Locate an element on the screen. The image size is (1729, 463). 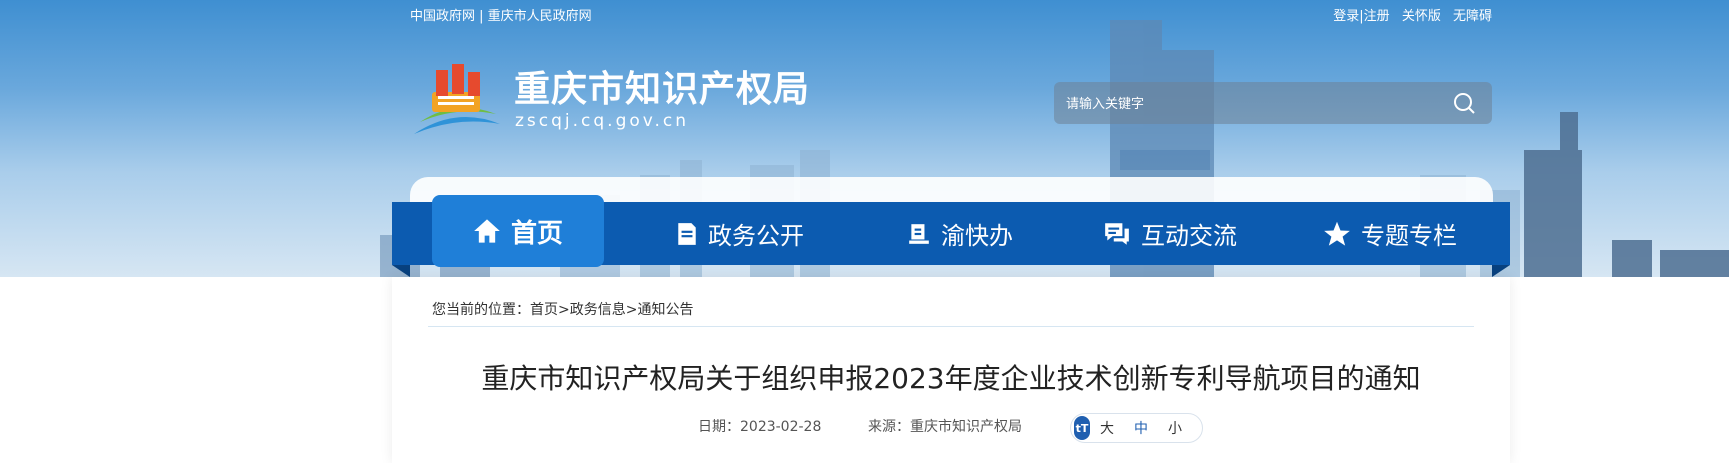
nav-fold-left is located at coordinates (401, 271).